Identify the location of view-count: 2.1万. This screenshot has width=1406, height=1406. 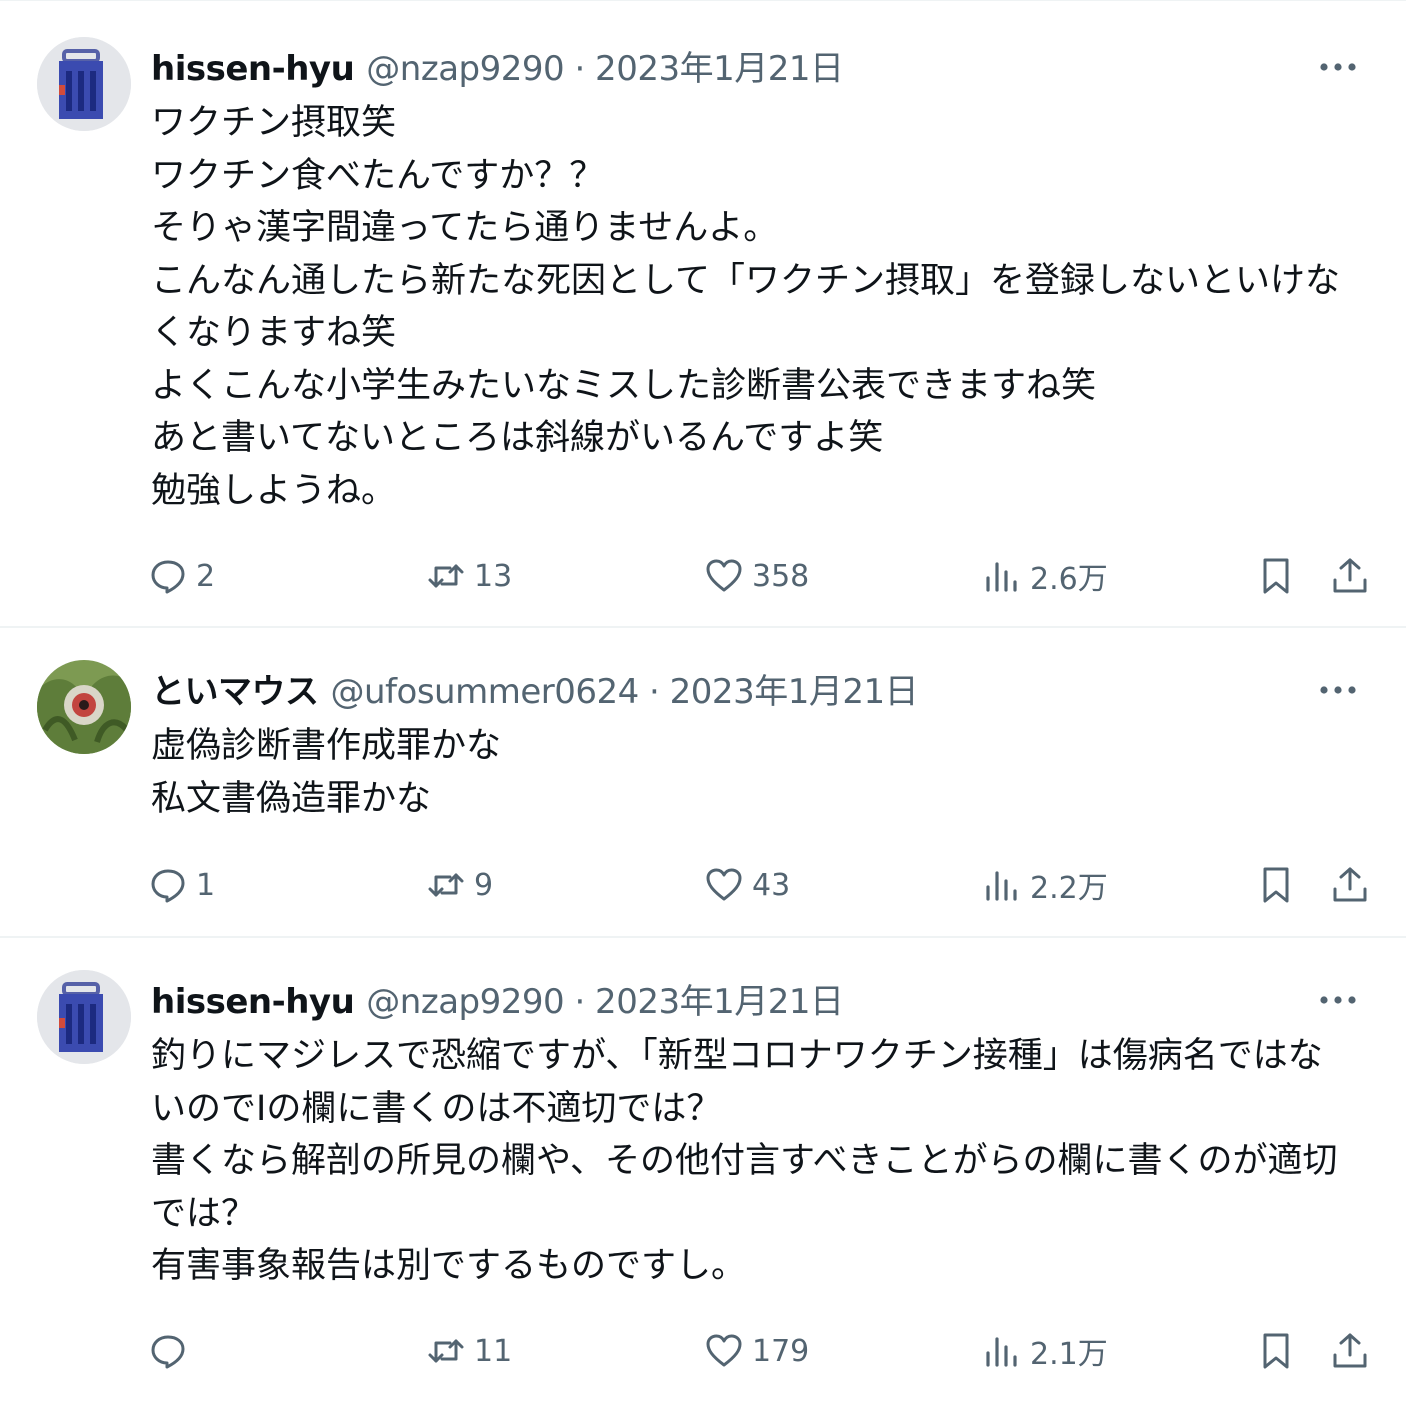
(1069, 1354).